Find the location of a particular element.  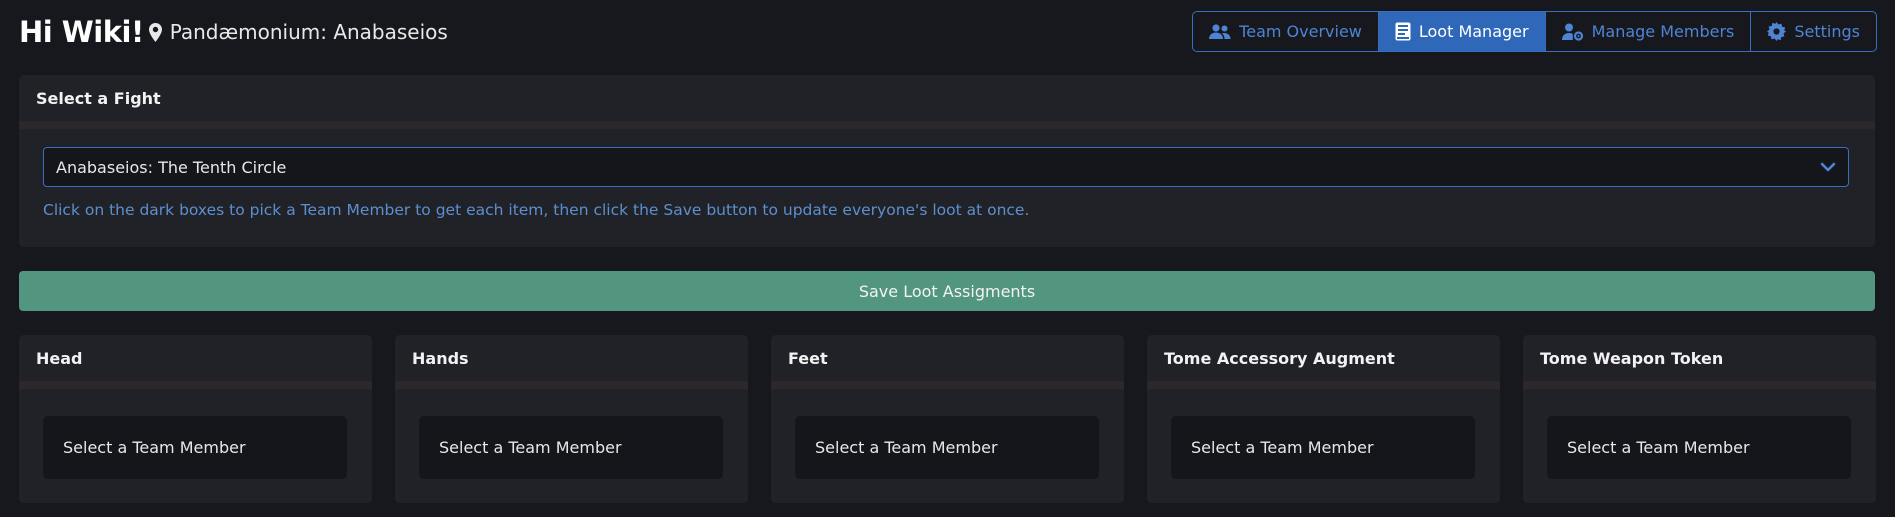

slot-title: Tome Weapon Token is located at coordinates (1699, 362).